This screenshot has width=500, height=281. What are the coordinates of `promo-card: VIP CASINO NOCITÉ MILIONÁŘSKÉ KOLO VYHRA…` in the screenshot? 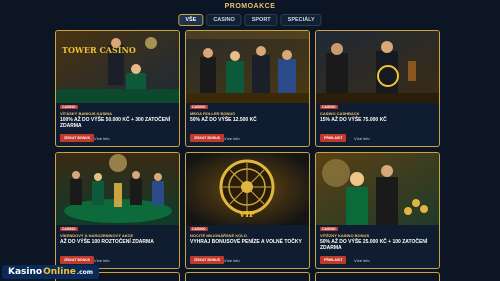 It's located at (247, 210).